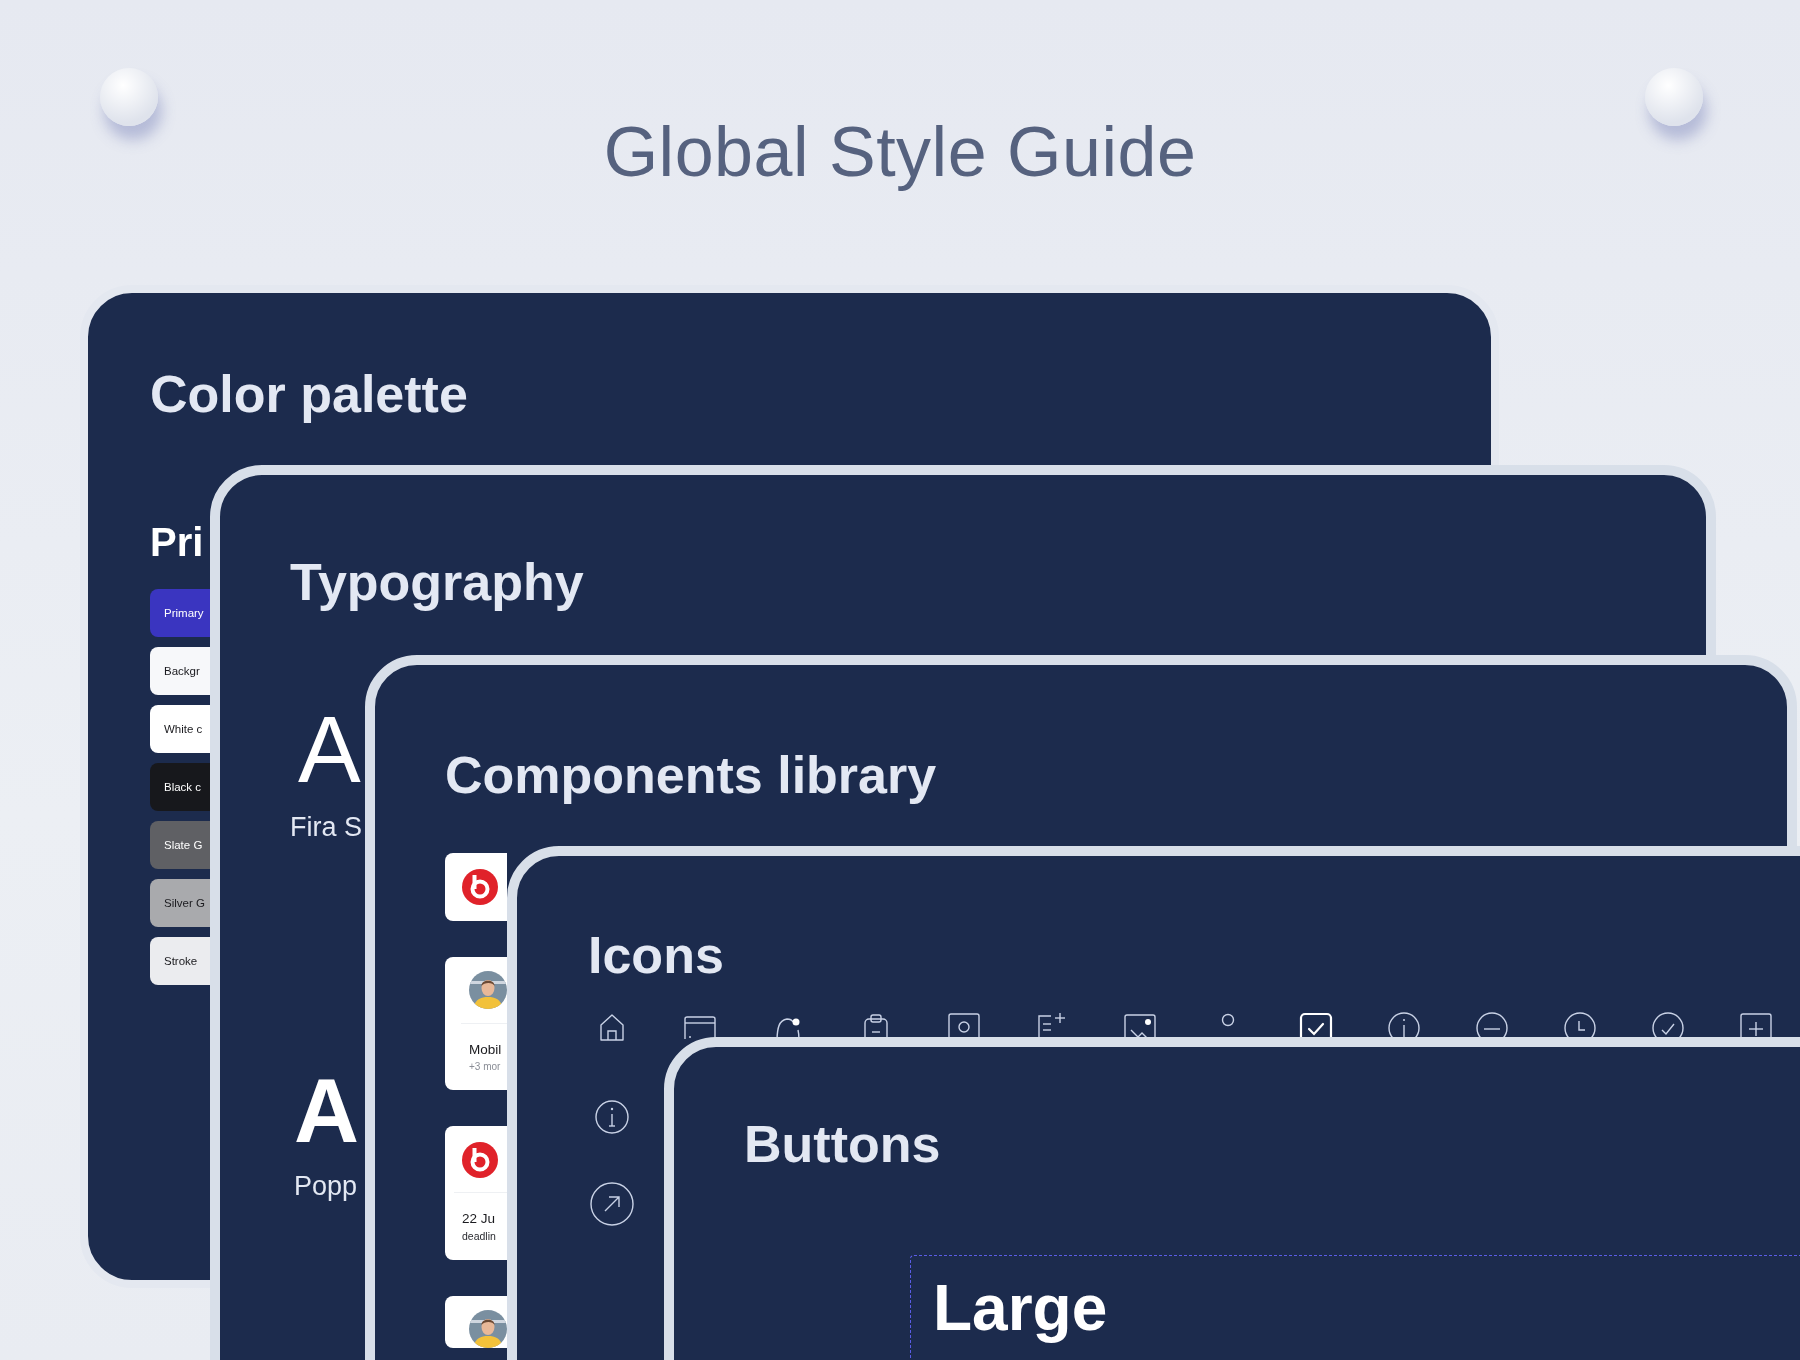 This screenshot has width=1800, height=1360. What do you see at coordinates (1580, 1025) in the screenshot?
I see `clock-icon` at bounding box center [1580, 1025].